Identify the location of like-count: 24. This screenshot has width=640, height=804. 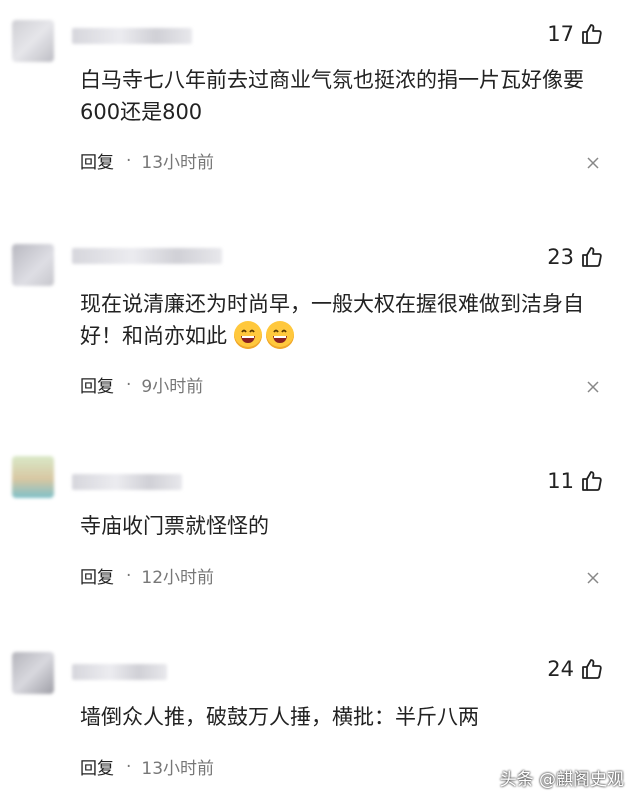
(560, 669).